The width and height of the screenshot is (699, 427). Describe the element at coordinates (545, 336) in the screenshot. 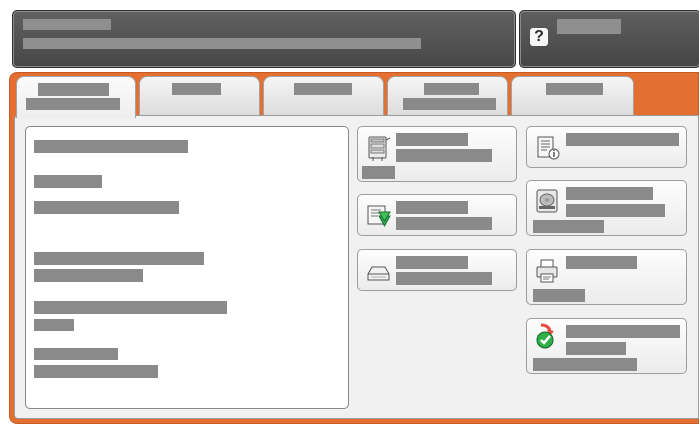

I see `update-check-icon` at that location.